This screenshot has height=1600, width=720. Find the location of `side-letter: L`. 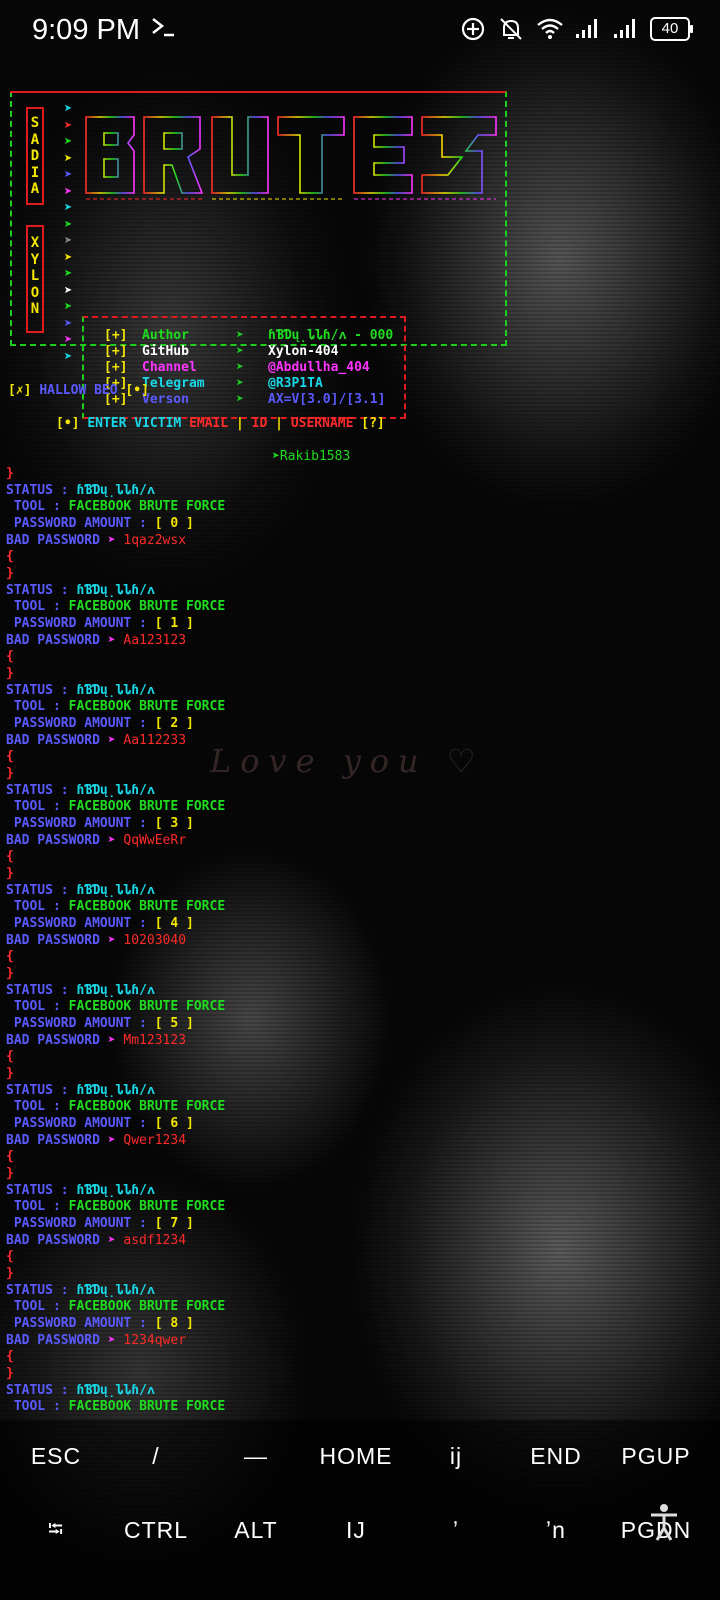

side-letter: L is located at coordinates (35, 276).